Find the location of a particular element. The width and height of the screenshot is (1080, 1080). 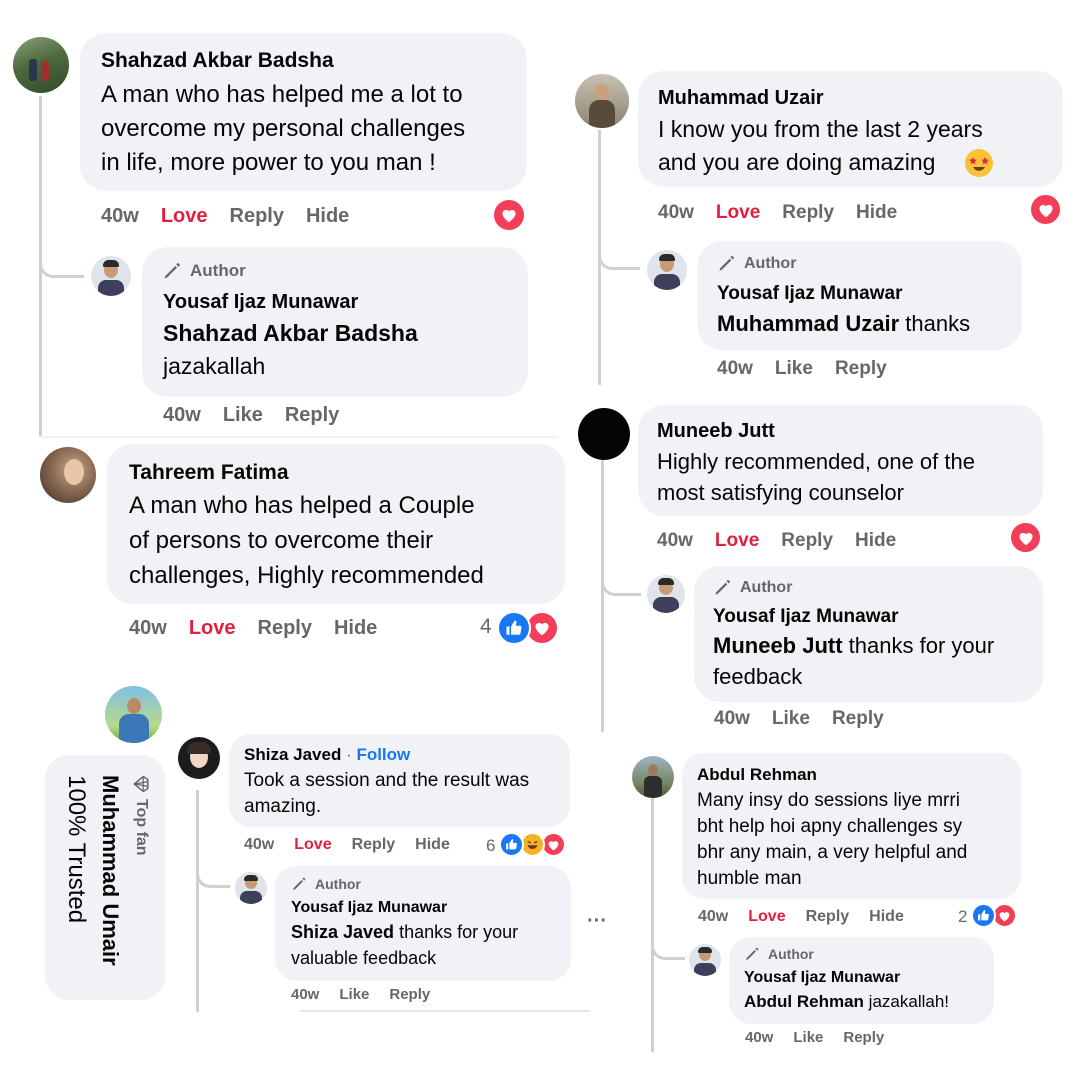

top-fan-name: Muhammad Umair is located at coordinates (110, 870).